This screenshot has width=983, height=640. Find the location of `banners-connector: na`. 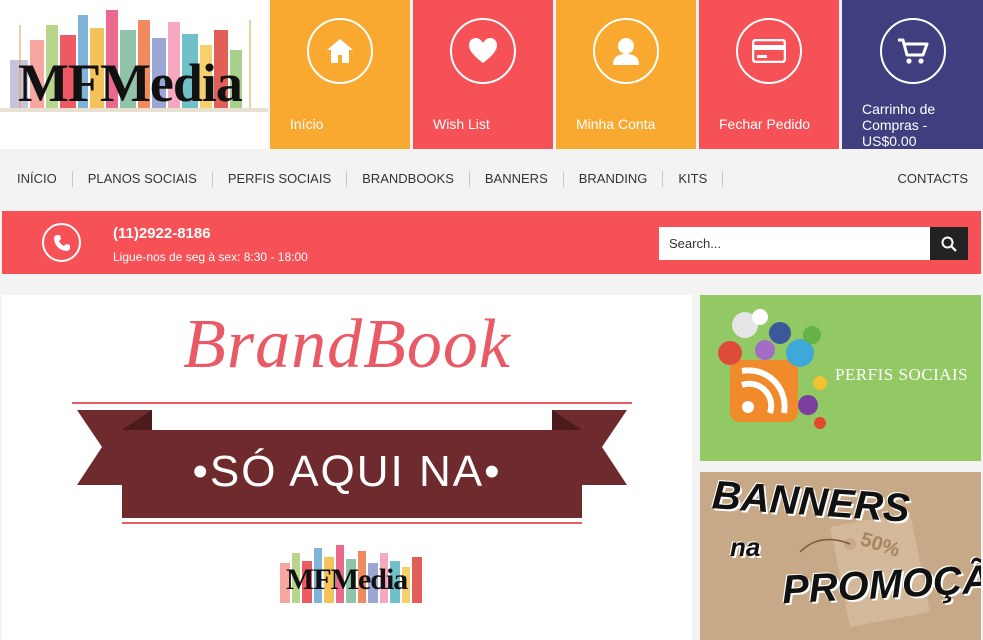

banners-connector: na is located at coordinates (745, 547).